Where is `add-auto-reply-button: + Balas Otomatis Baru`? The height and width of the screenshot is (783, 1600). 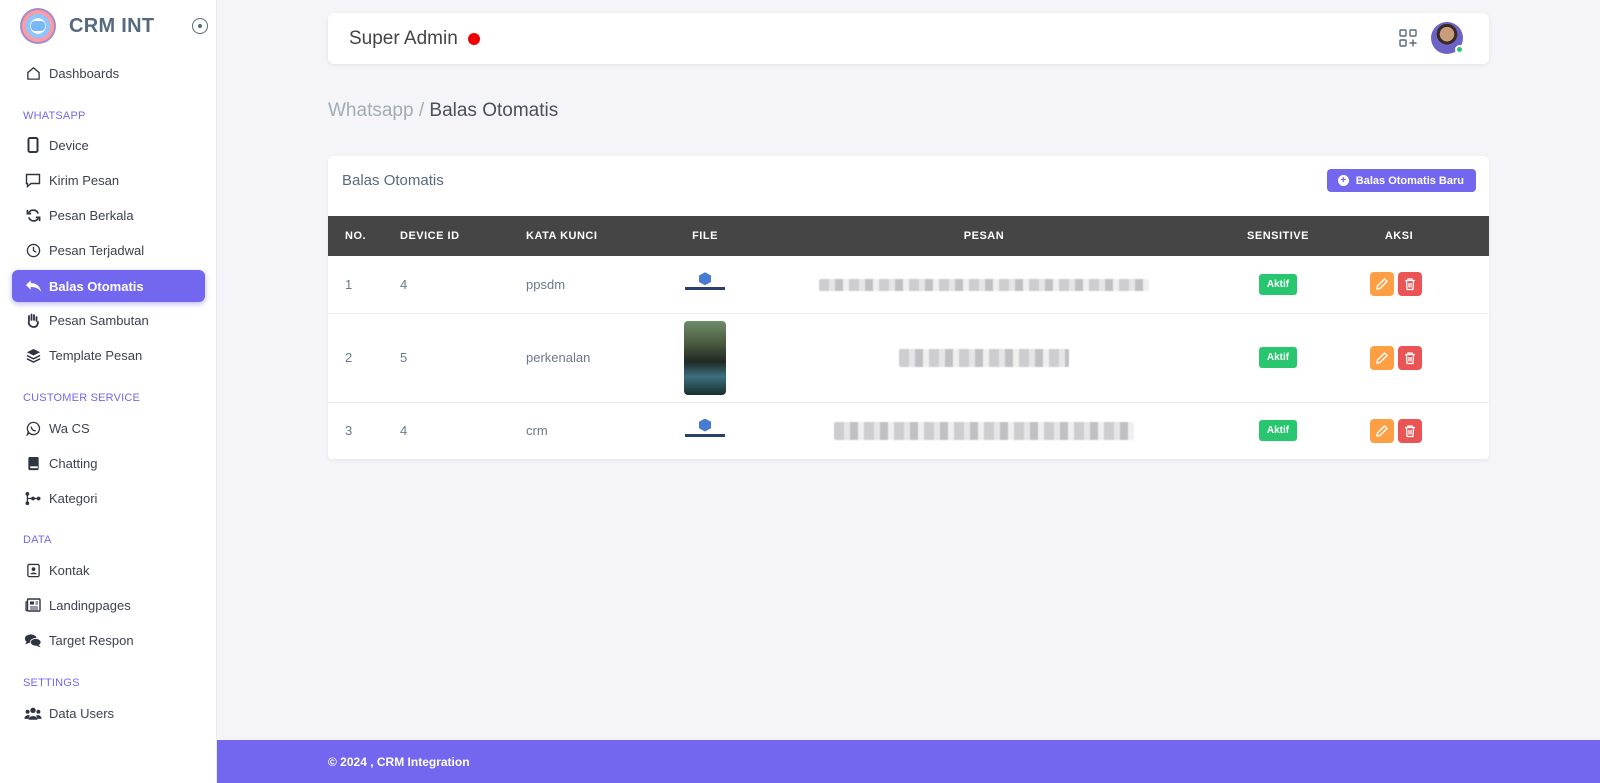
add-auto-reply-button: + Balas Otomatis Baru is located at coordinates (1401, 180).